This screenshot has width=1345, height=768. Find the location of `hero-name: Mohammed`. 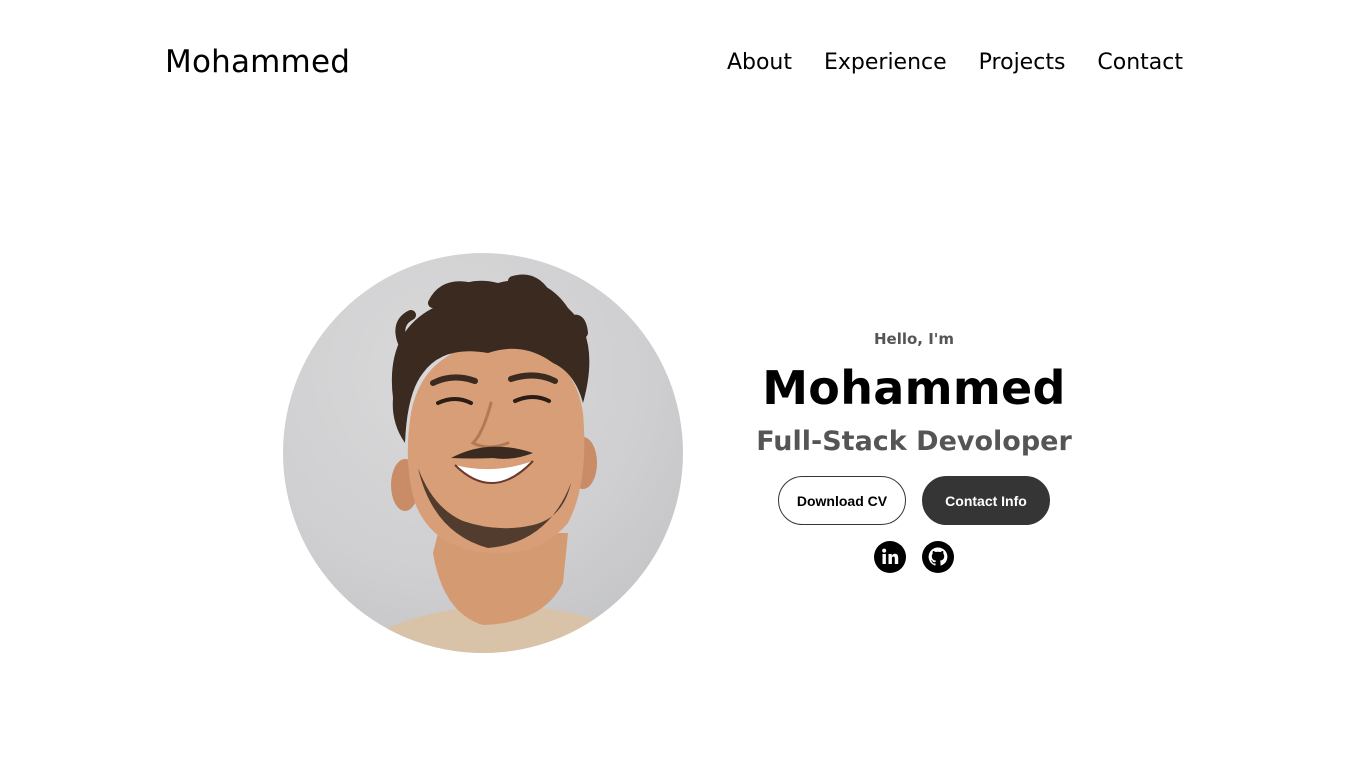

hero-name: Mohammed is located at coordinates (914, 388).